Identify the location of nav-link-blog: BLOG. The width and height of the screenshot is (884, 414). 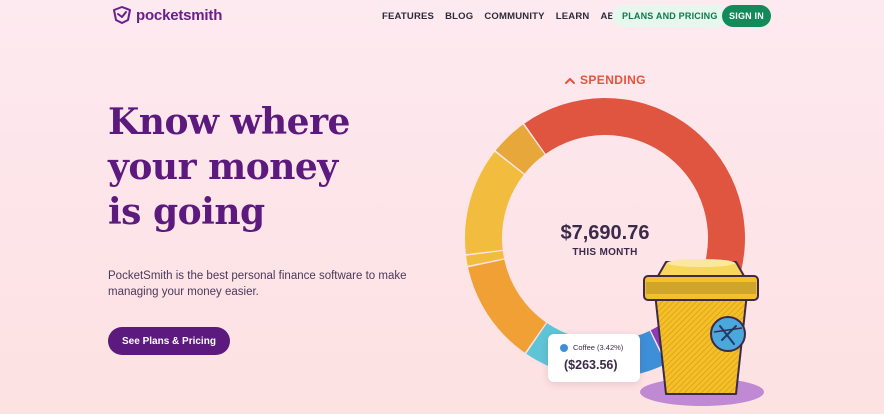
(459, 16).